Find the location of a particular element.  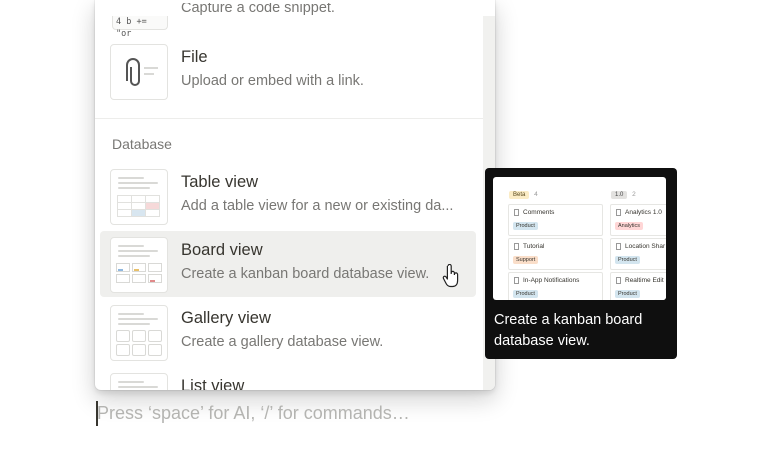

gallery-thumbnail is located at coordinates (139, 333).